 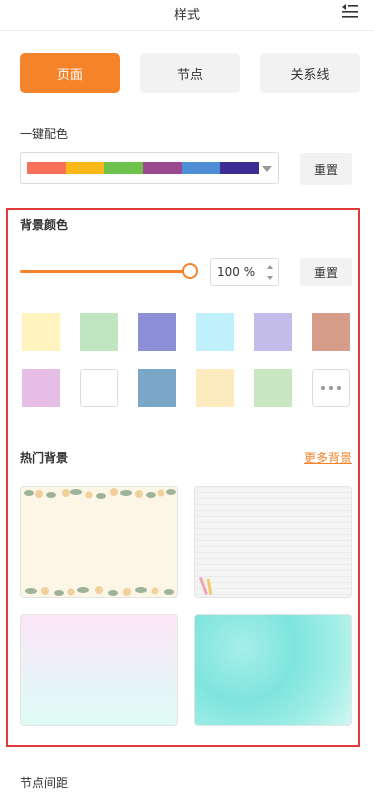 What do you see at coordinates (99, 388) in the screenshot?
I see `color-swatch-white` at bounding box center [99, 388].